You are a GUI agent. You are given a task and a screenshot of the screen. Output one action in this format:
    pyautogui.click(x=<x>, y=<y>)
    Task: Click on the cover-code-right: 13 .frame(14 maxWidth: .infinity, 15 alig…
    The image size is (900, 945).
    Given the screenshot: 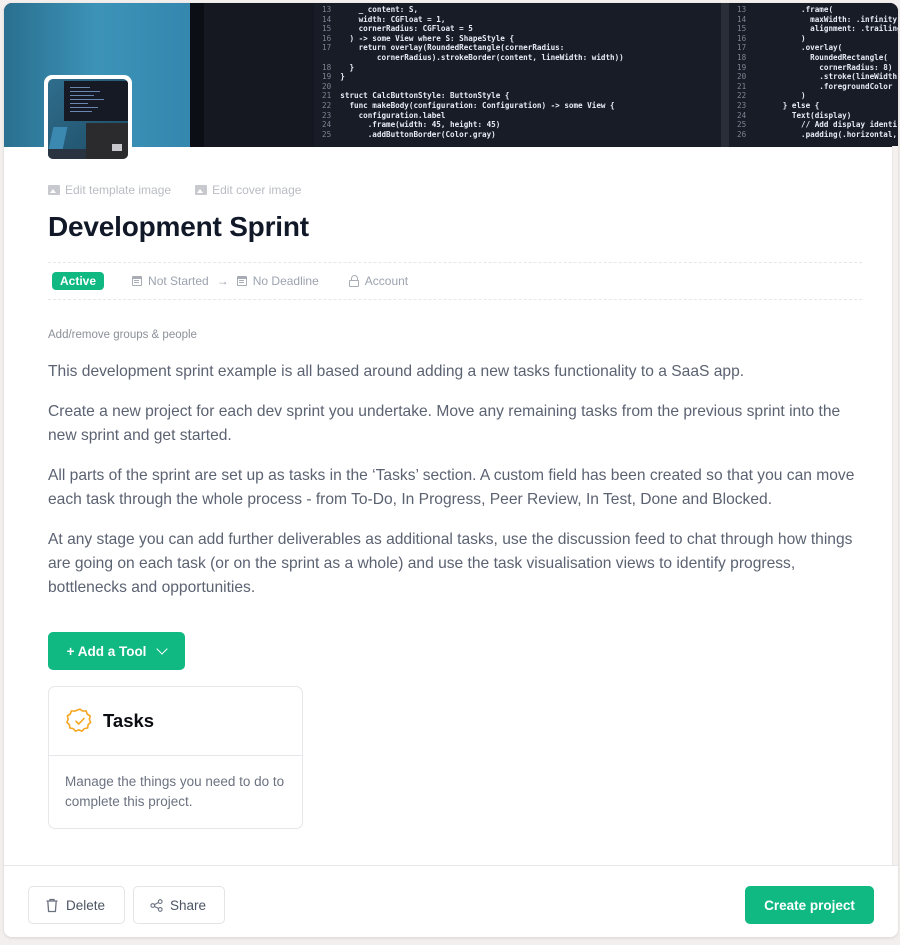 What is the action you would take?
    pyautogui.click(x=813, y=75)
    